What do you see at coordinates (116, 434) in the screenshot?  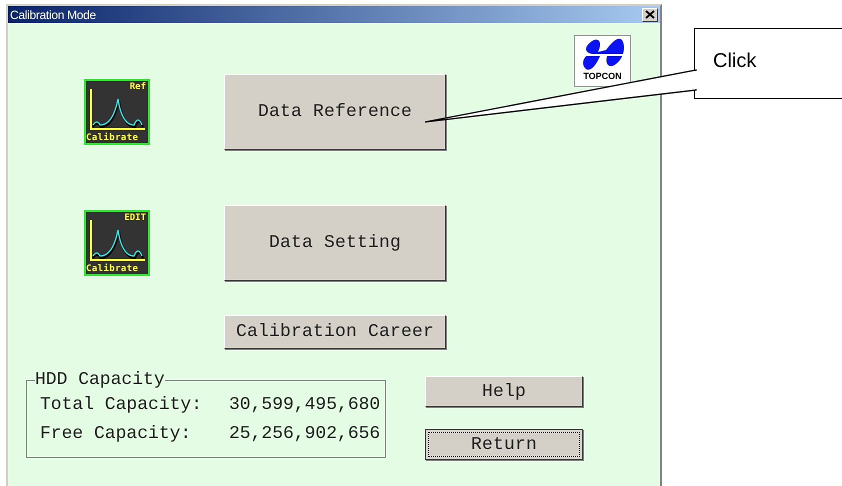 I see `capacity-label: Free Capacity:` at bounding box center [116, 434].